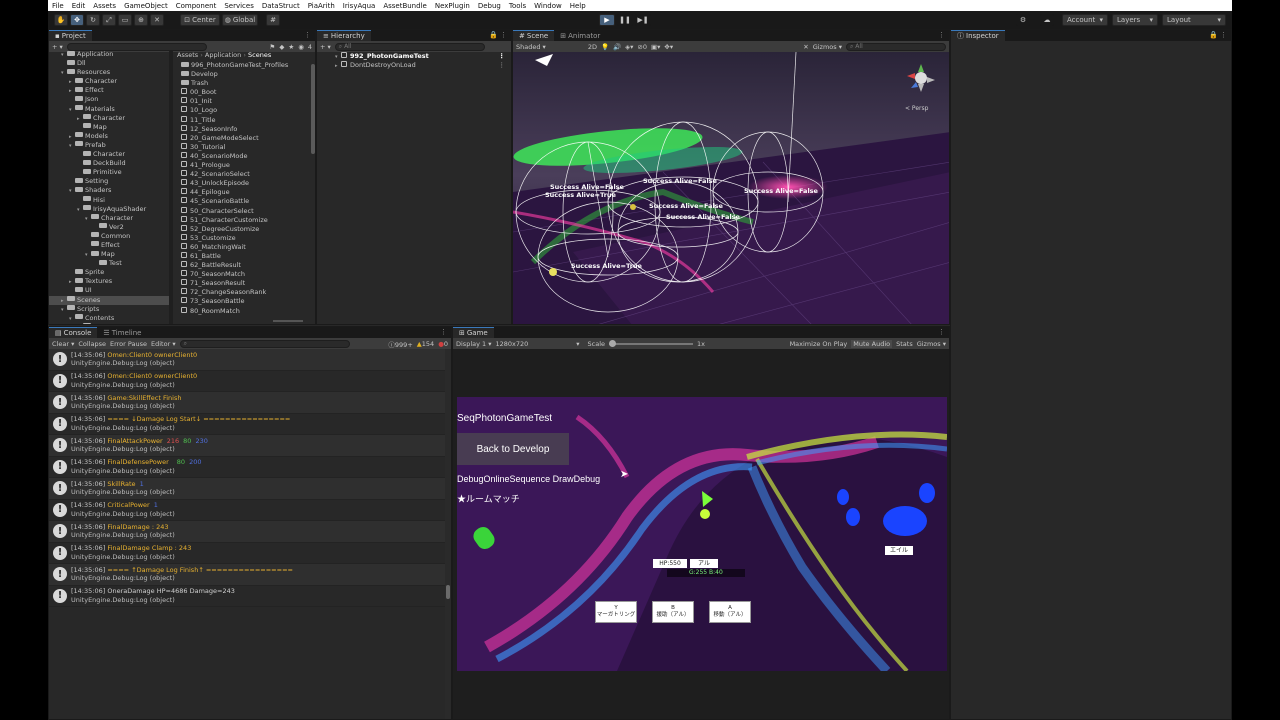 This screenshot has height=720, width=1280. Describe the element at coordinates (872, 343) in the screenshot. I see `mute-toggle: Mute Audio` at that location.